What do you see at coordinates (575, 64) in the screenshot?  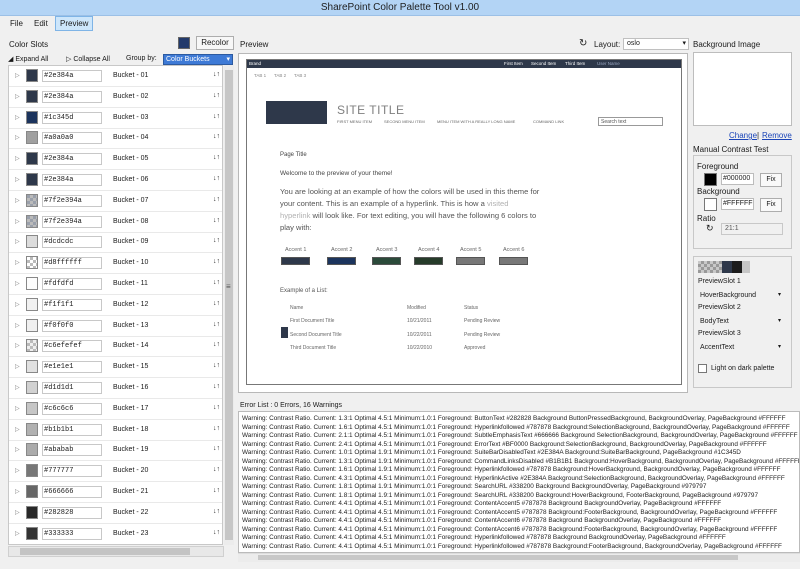 I see `suite-third-item: Third Item` at bounding box center [575, 64].